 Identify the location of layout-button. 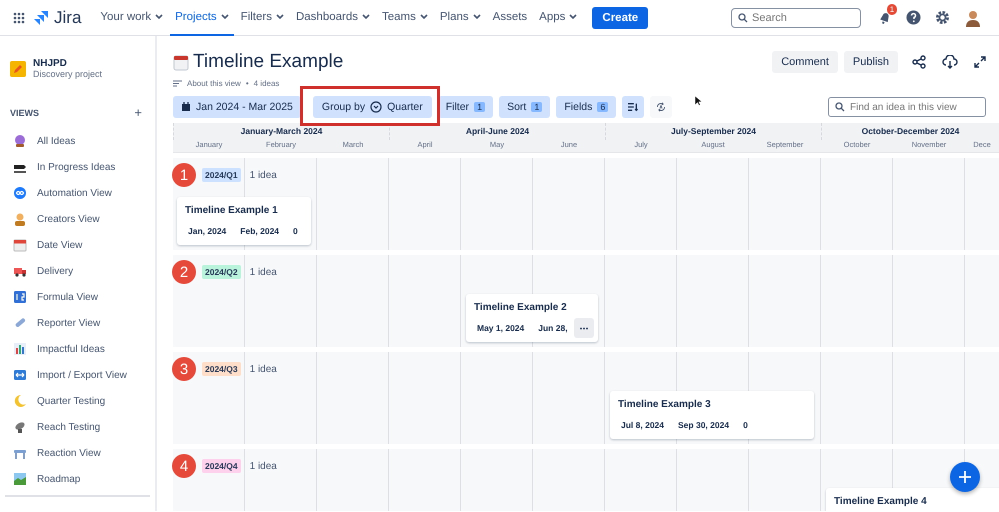
(633, 107).